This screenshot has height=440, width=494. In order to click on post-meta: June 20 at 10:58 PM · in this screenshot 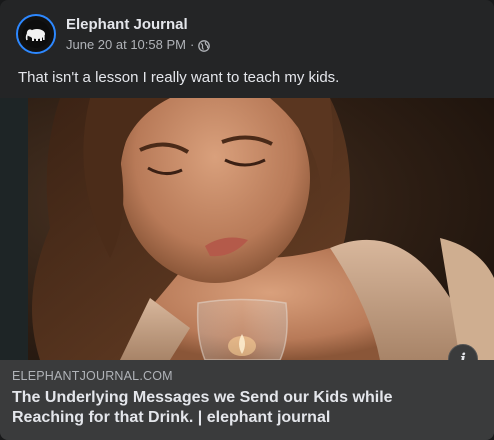, I will do `click(138, 45)`.